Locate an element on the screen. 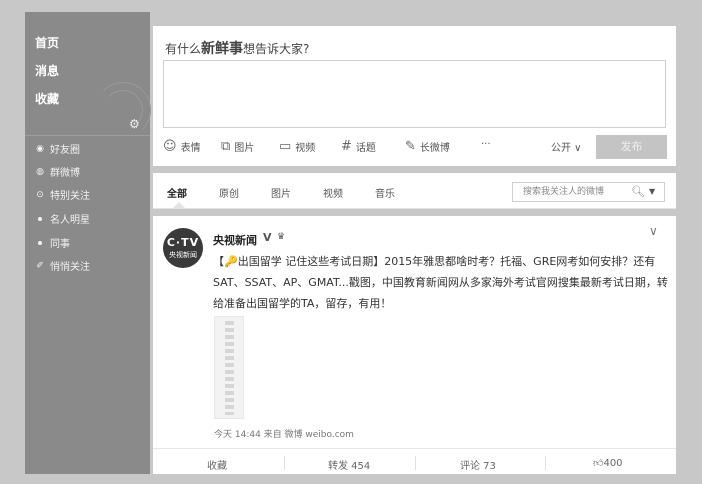 This screenshot has width=702, height=484. emoji-button: ☺ 表情 is located at coordinates (182, 146).